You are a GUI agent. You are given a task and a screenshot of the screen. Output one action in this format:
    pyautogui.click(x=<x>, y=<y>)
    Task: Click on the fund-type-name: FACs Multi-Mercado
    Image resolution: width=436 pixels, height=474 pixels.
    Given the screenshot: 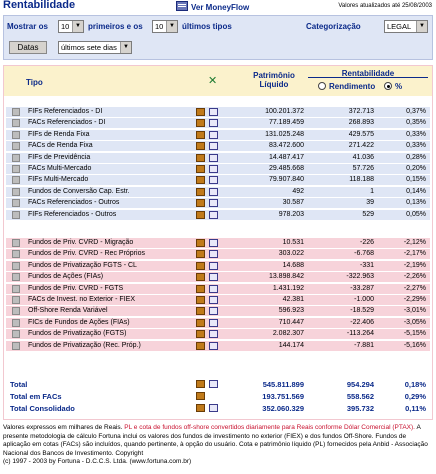 What is the action you would take?
    pyautogui.click(x=59, y=169)
    